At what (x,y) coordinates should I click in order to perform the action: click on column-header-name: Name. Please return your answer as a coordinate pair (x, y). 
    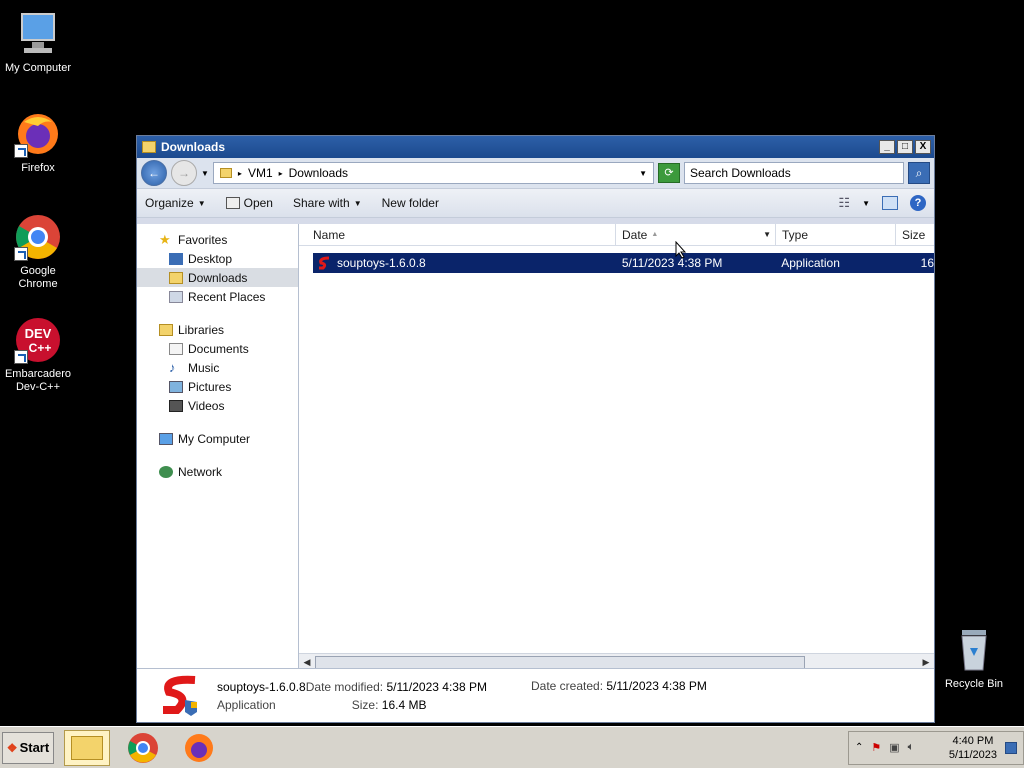
    Looking at the image, I should click on (457, 234).